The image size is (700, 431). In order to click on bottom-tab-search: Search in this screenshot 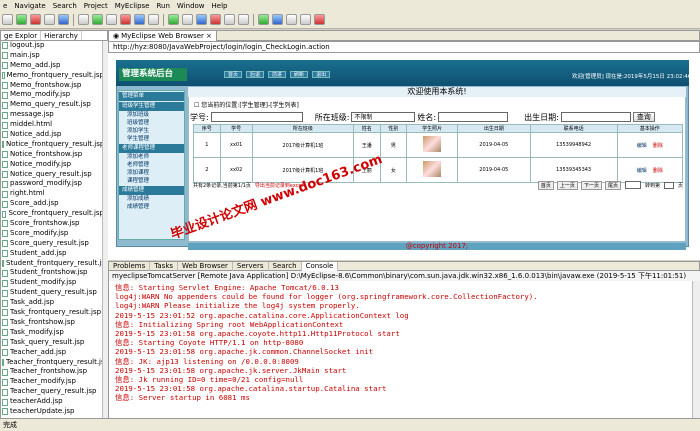, I will do `click(285, 266)`.